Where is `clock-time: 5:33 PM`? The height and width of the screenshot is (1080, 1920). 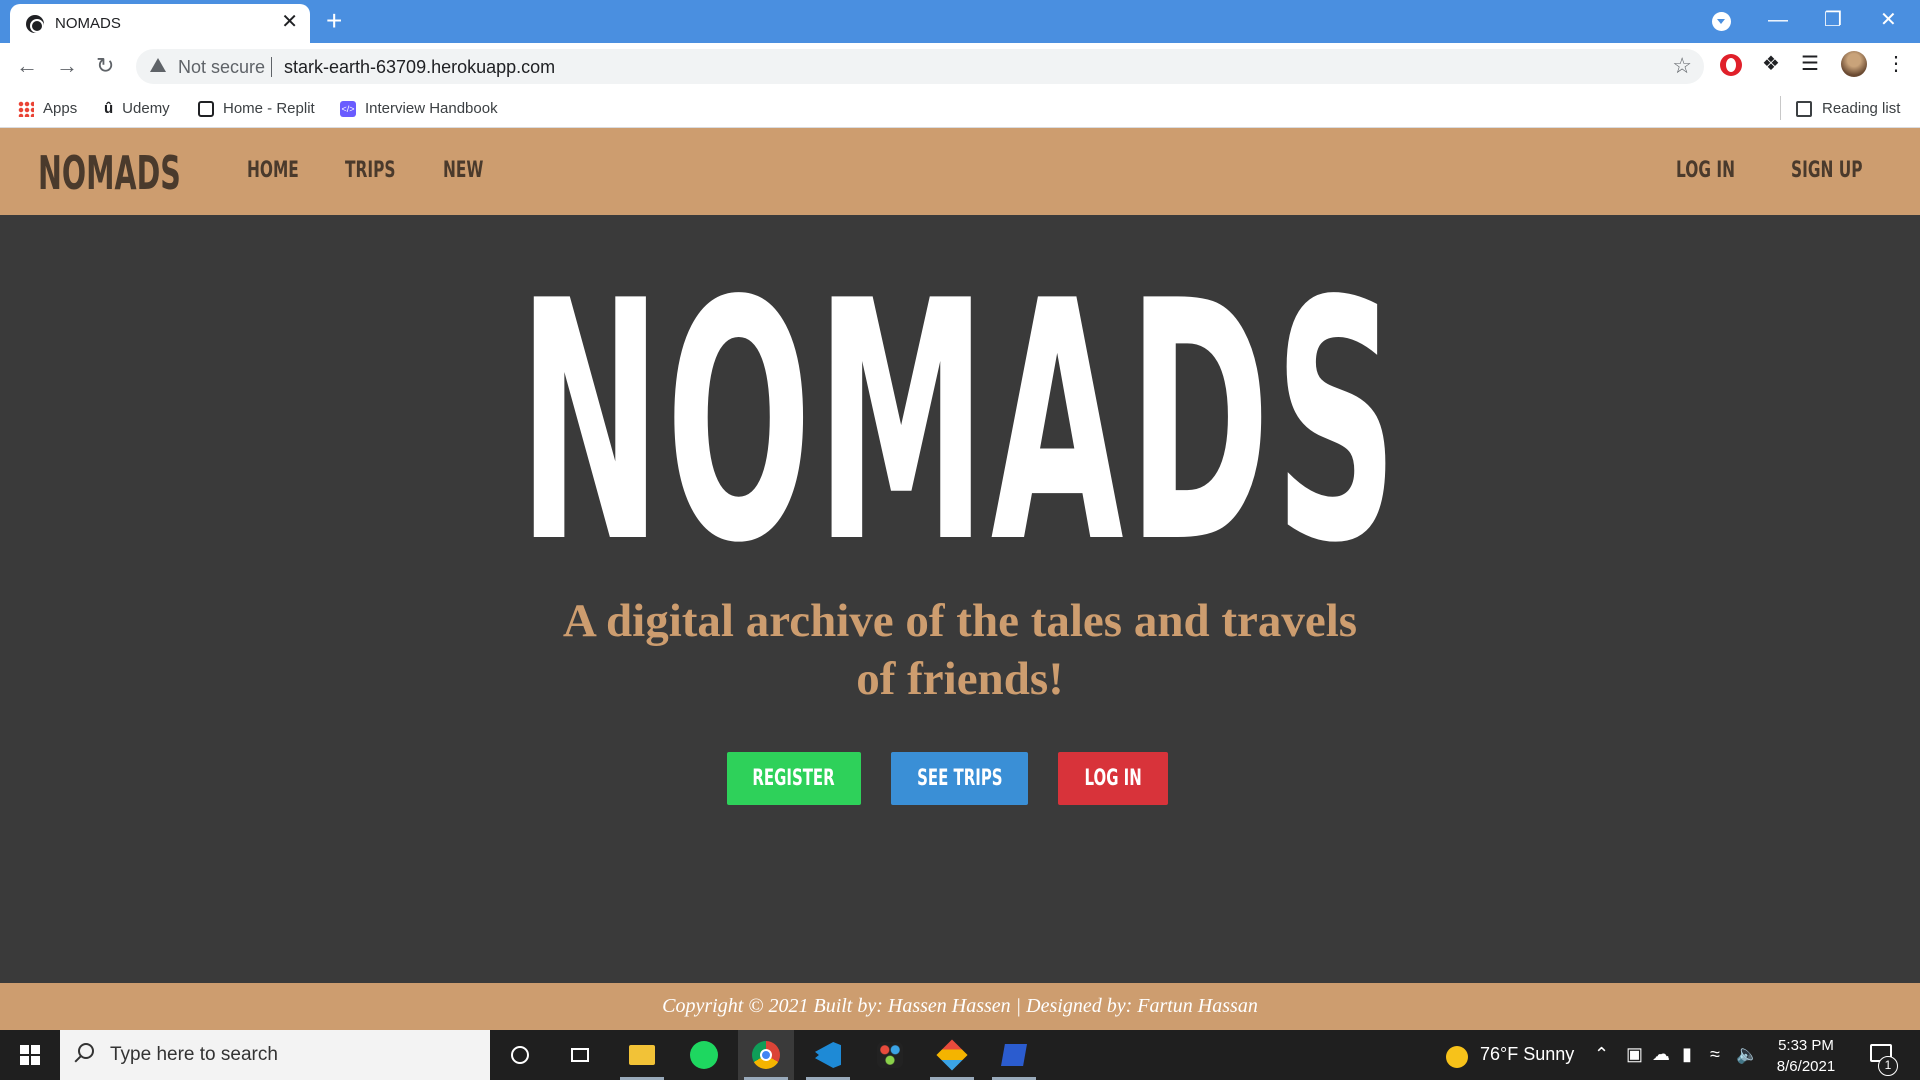 clock-time: 5:33 PM is located at coordinates (1806, 1045).